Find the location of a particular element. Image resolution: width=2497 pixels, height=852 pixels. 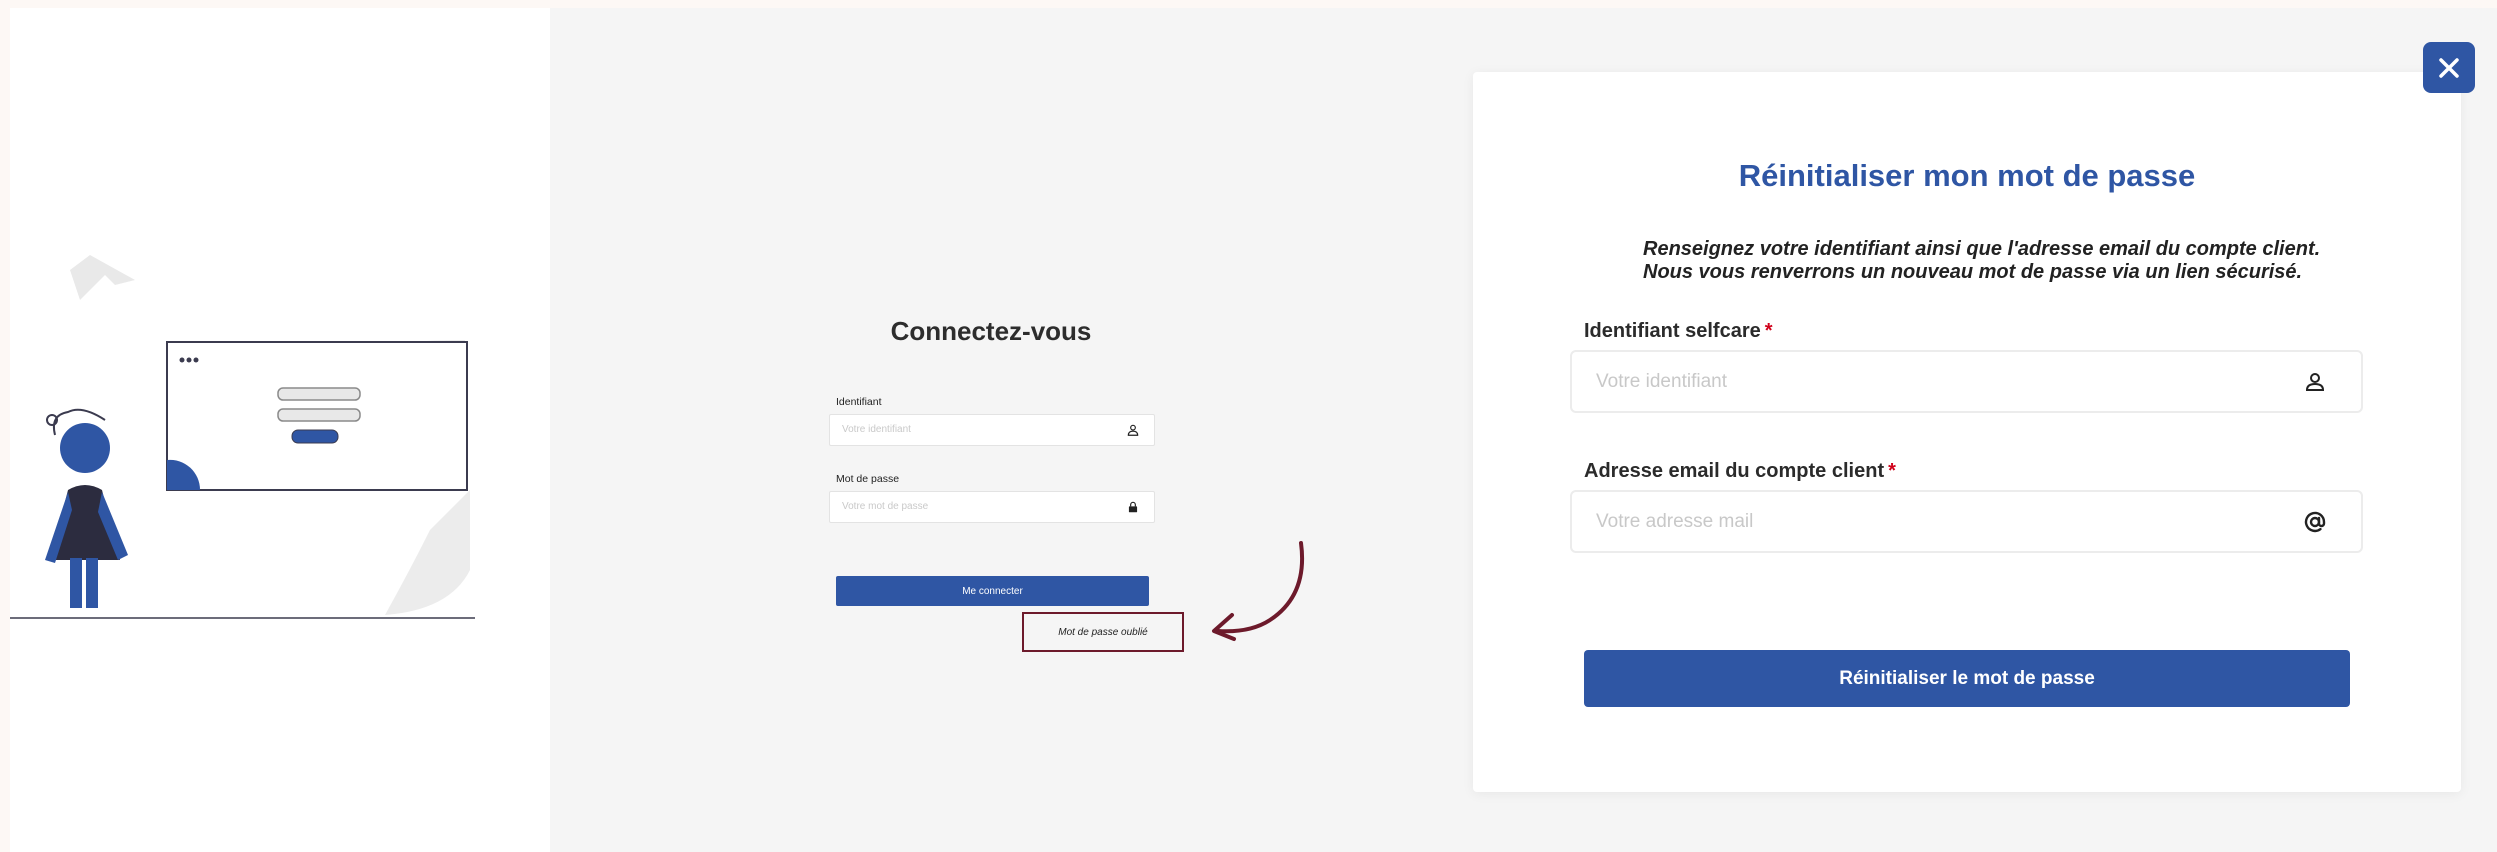

identifiant-label: Identifiant is located at coordinates (859, 402).